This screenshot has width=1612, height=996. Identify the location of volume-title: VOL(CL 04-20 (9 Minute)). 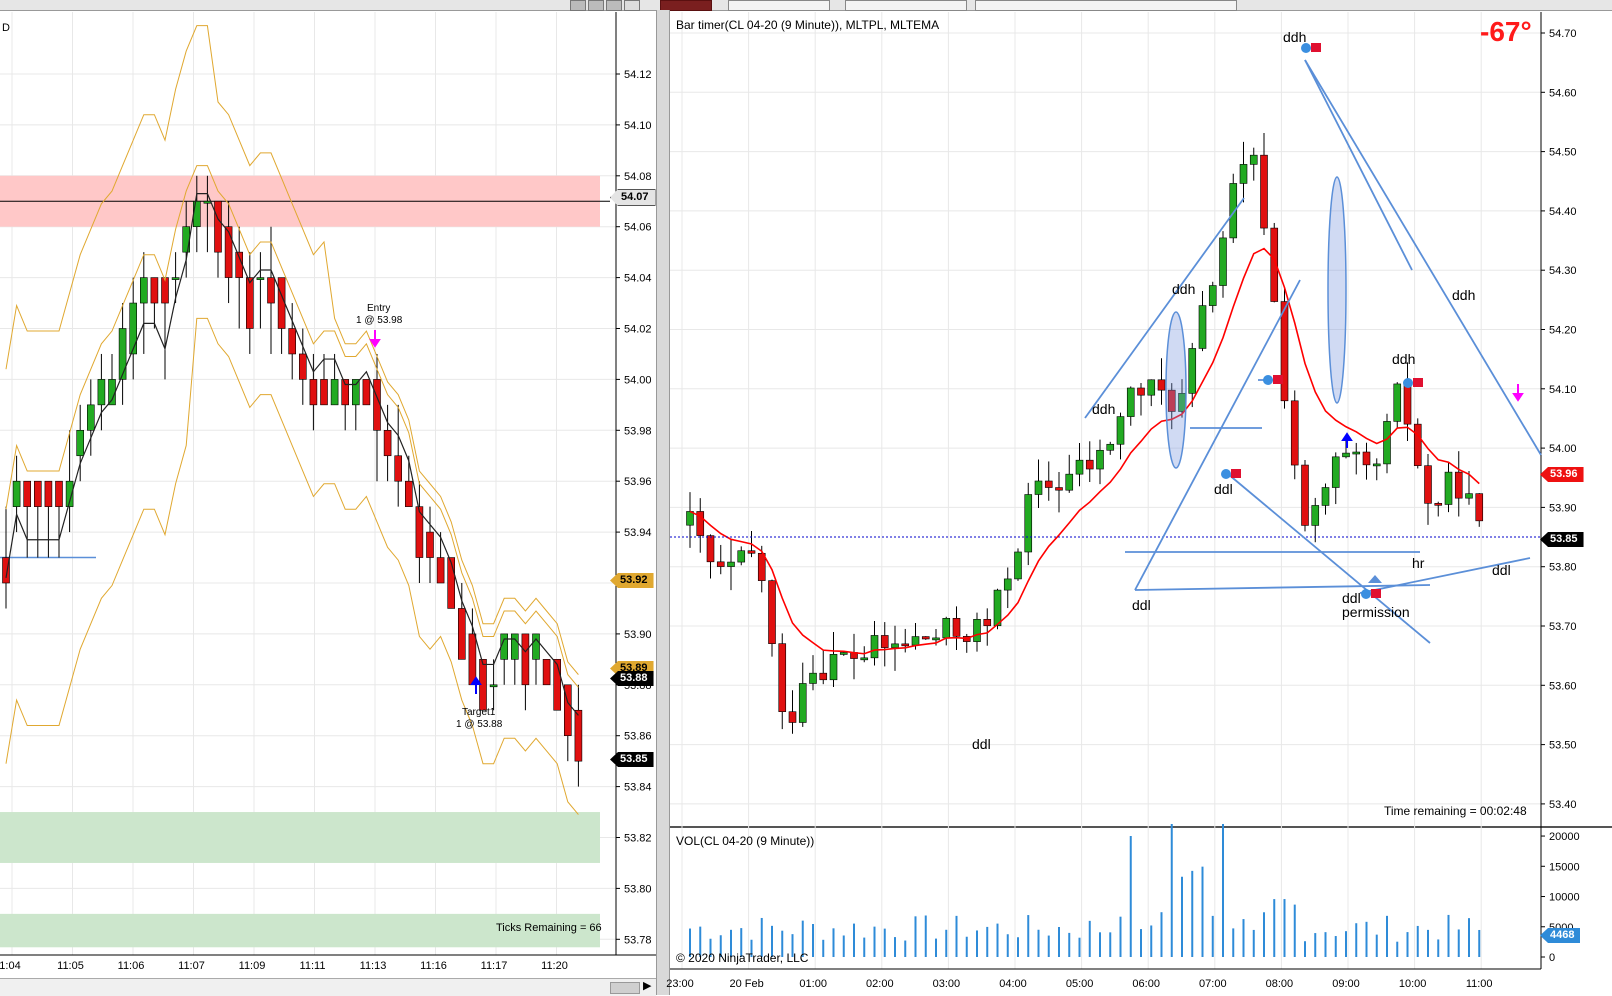
(745, 841).